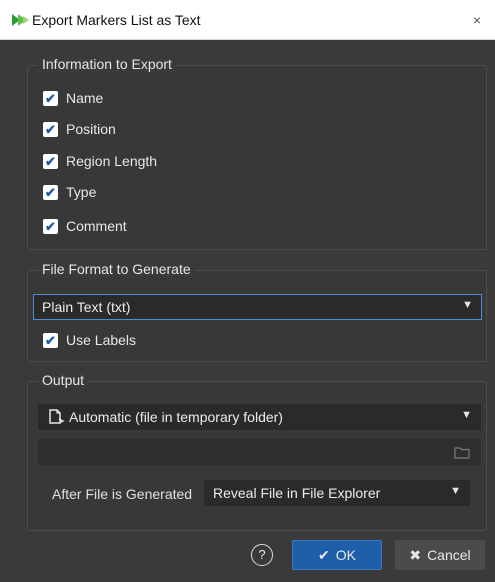  I want to click on type-checkbox-row: ✔ Type, so click(69, 192).